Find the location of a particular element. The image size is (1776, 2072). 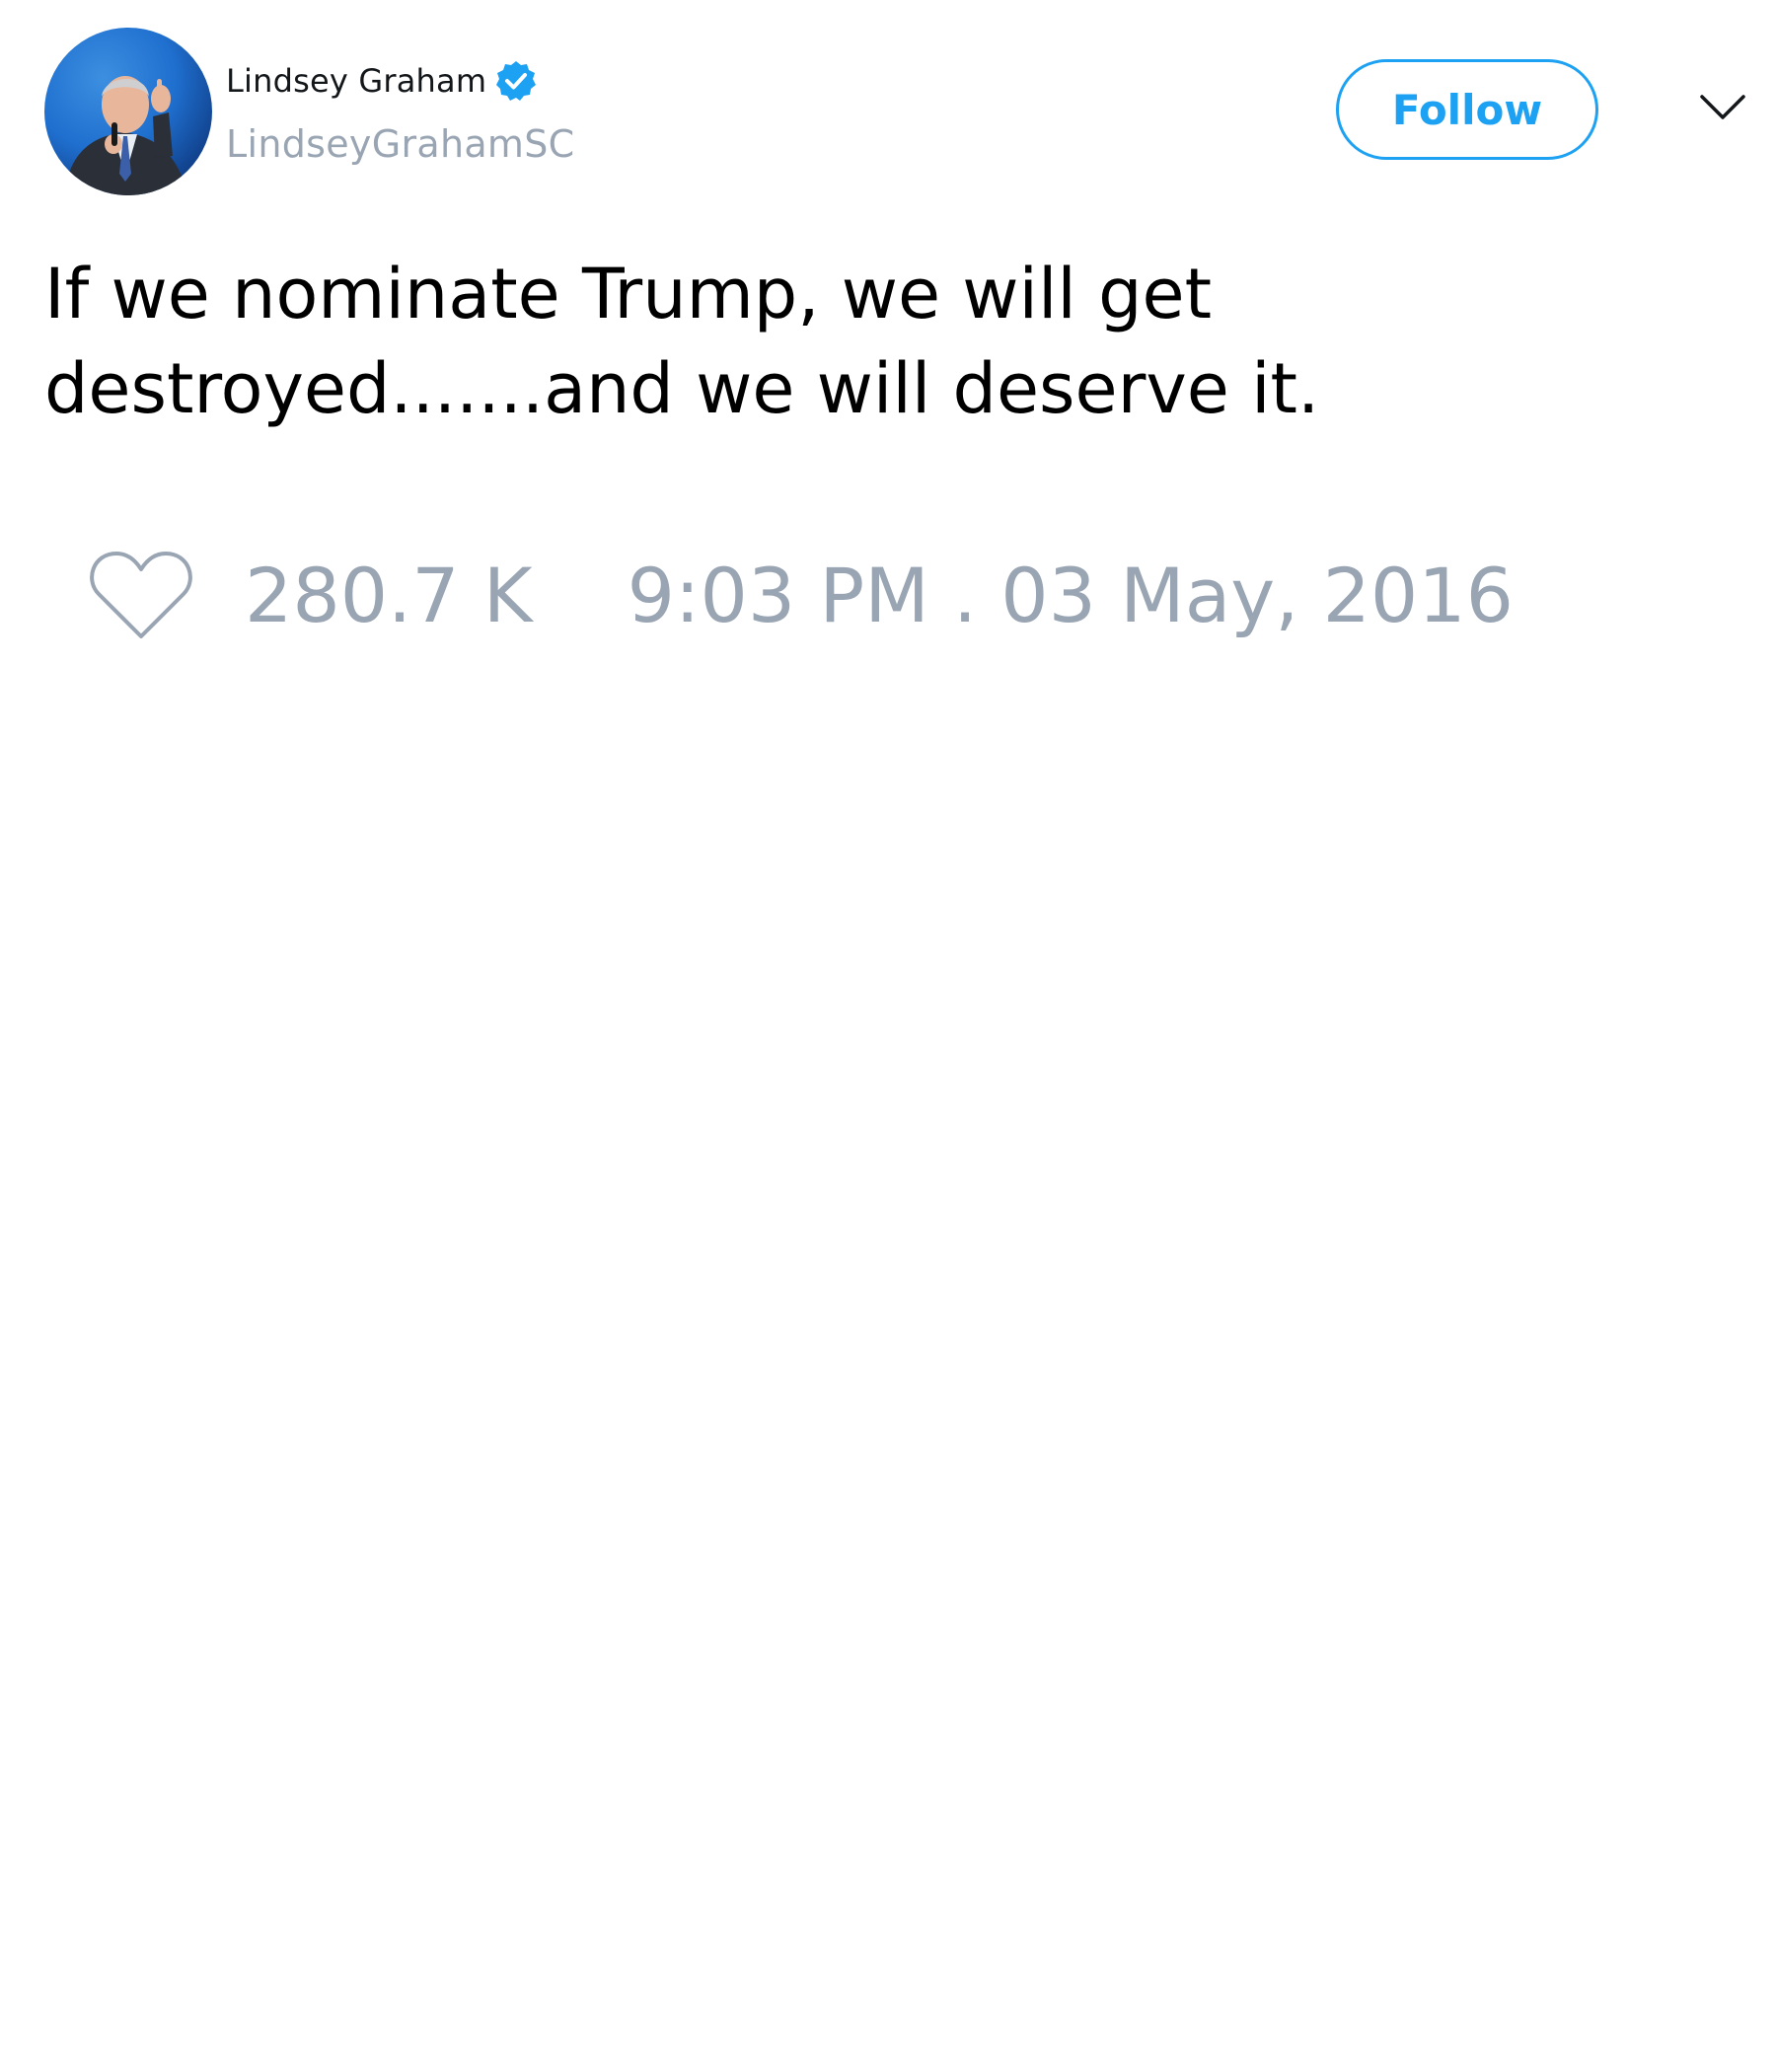

username: LindseyGrahamSC is located at coordinates (401, 144).